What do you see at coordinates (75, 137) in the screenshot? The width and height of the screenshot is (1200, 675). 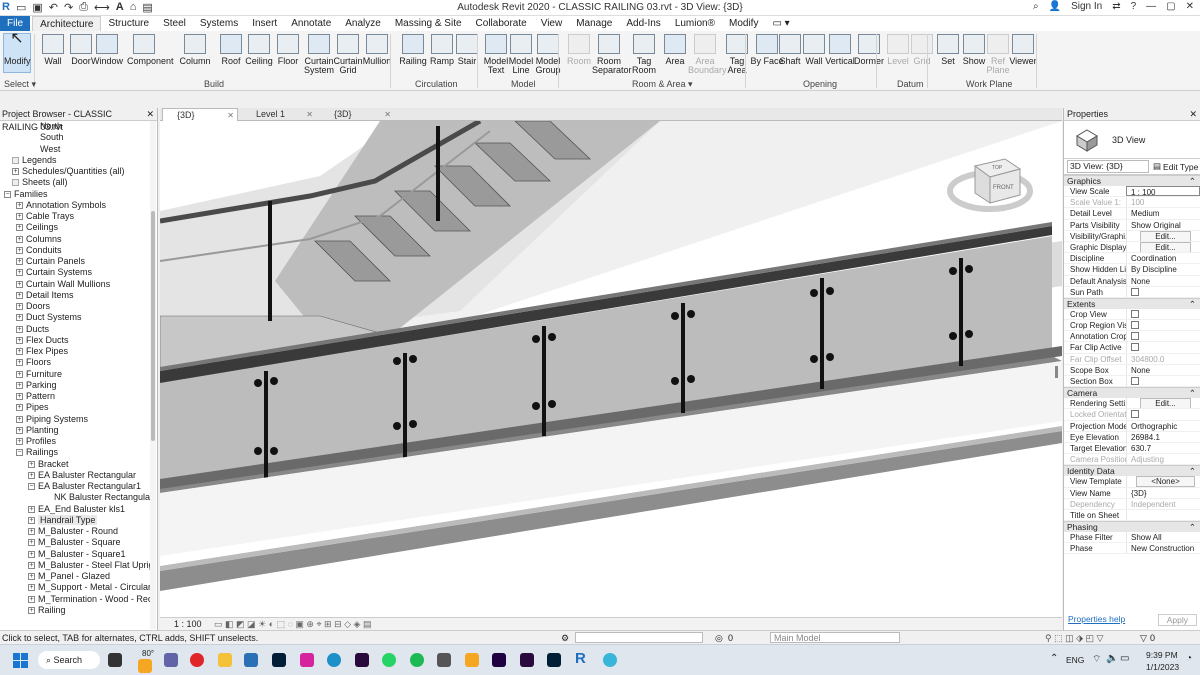 I see `tree-item: South` at bounding box center [75, 137].